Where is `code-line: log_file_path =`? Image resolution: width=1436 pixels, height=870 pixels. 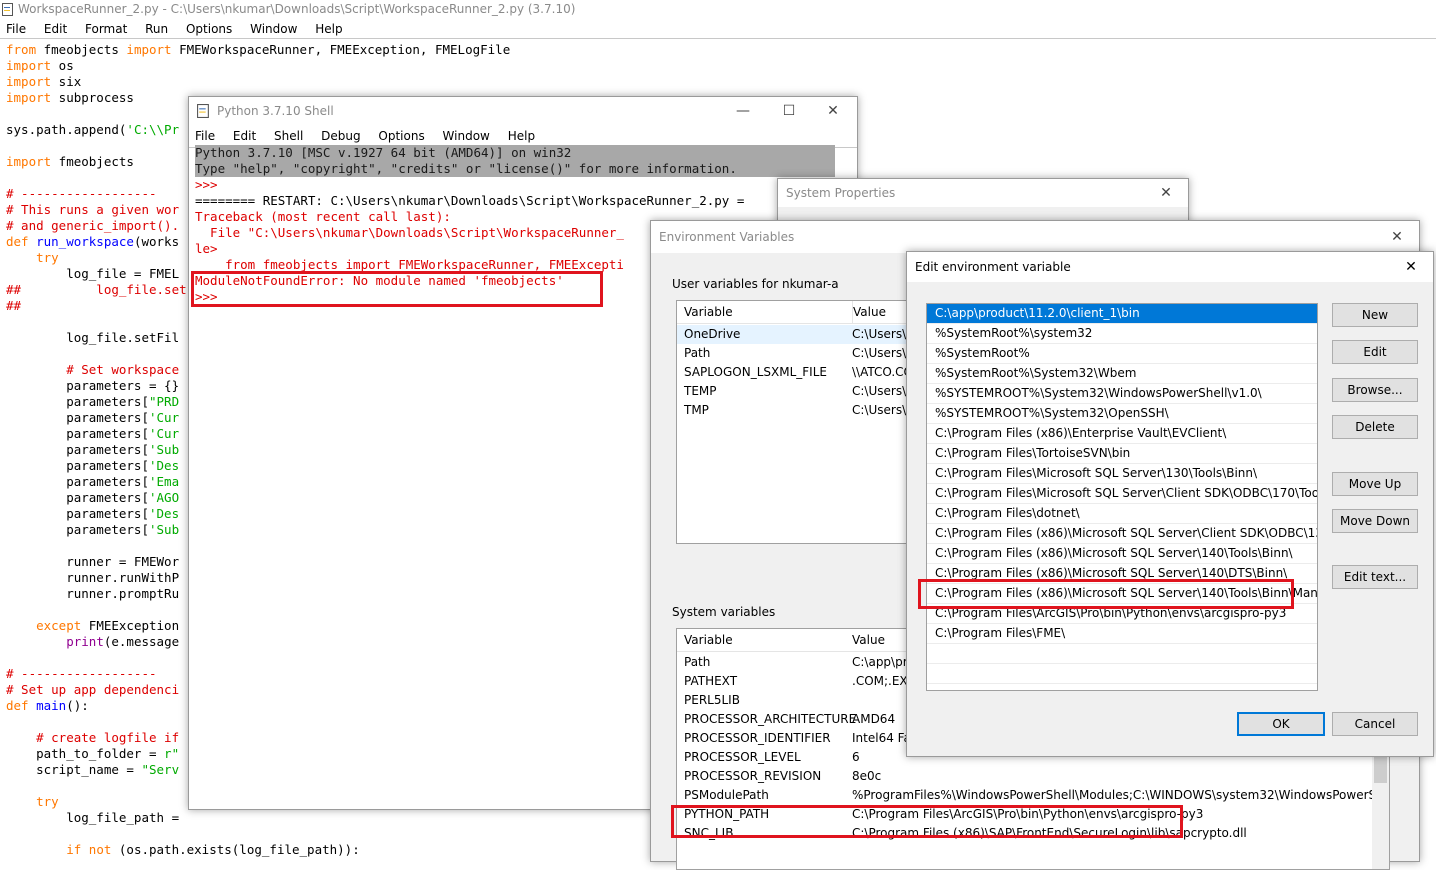 code-line: log_file_path = is located at coordinates (96, 817).